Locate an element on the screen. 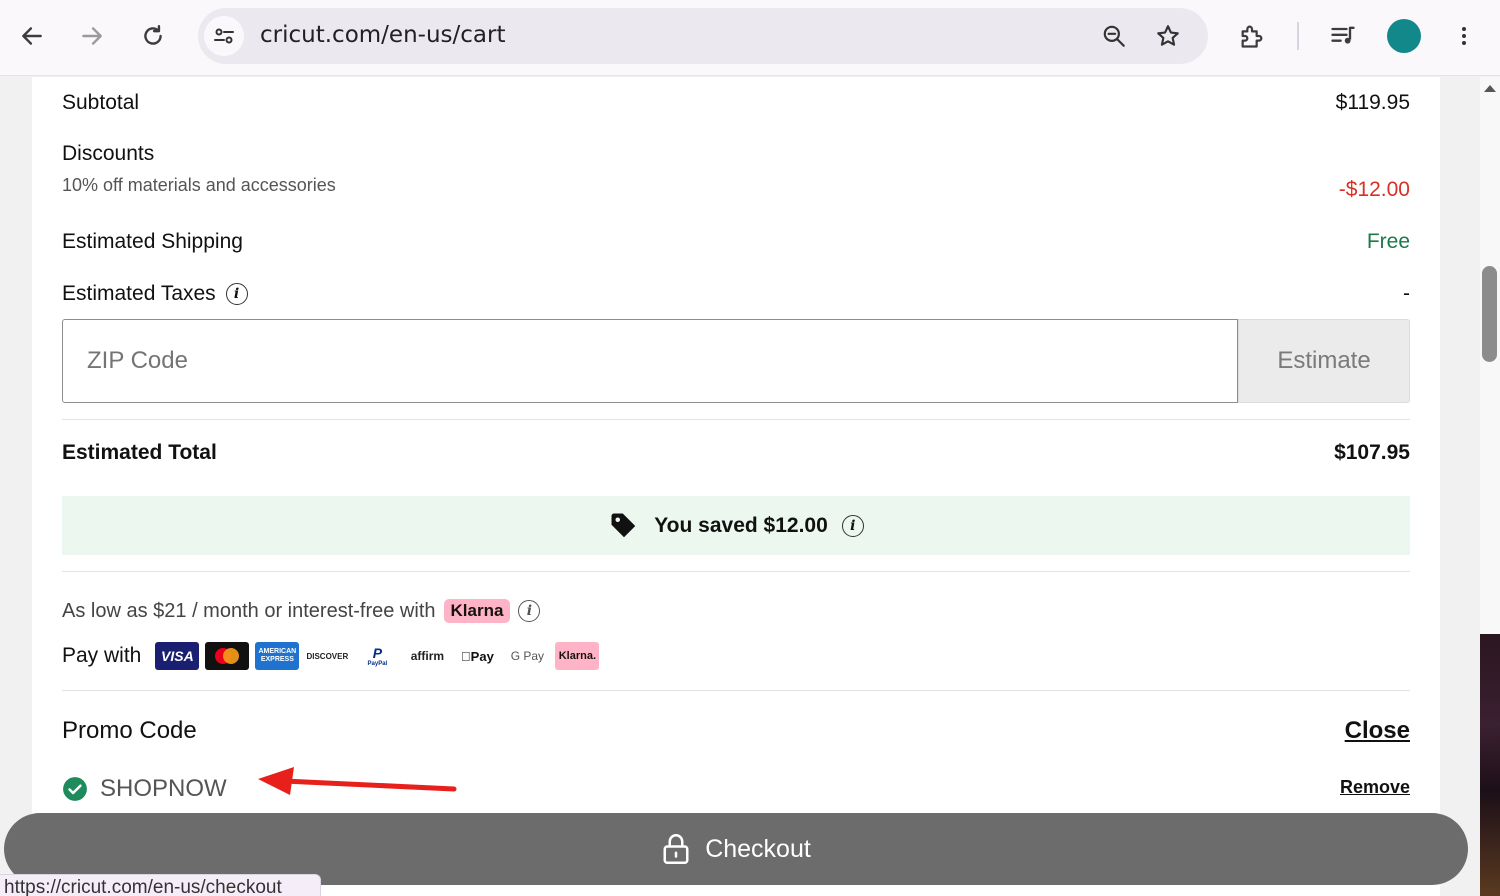 Image resolution: width=1500 pixels, height=896 pixels. more-vertical-icon is located at coordinates (1464, 36).